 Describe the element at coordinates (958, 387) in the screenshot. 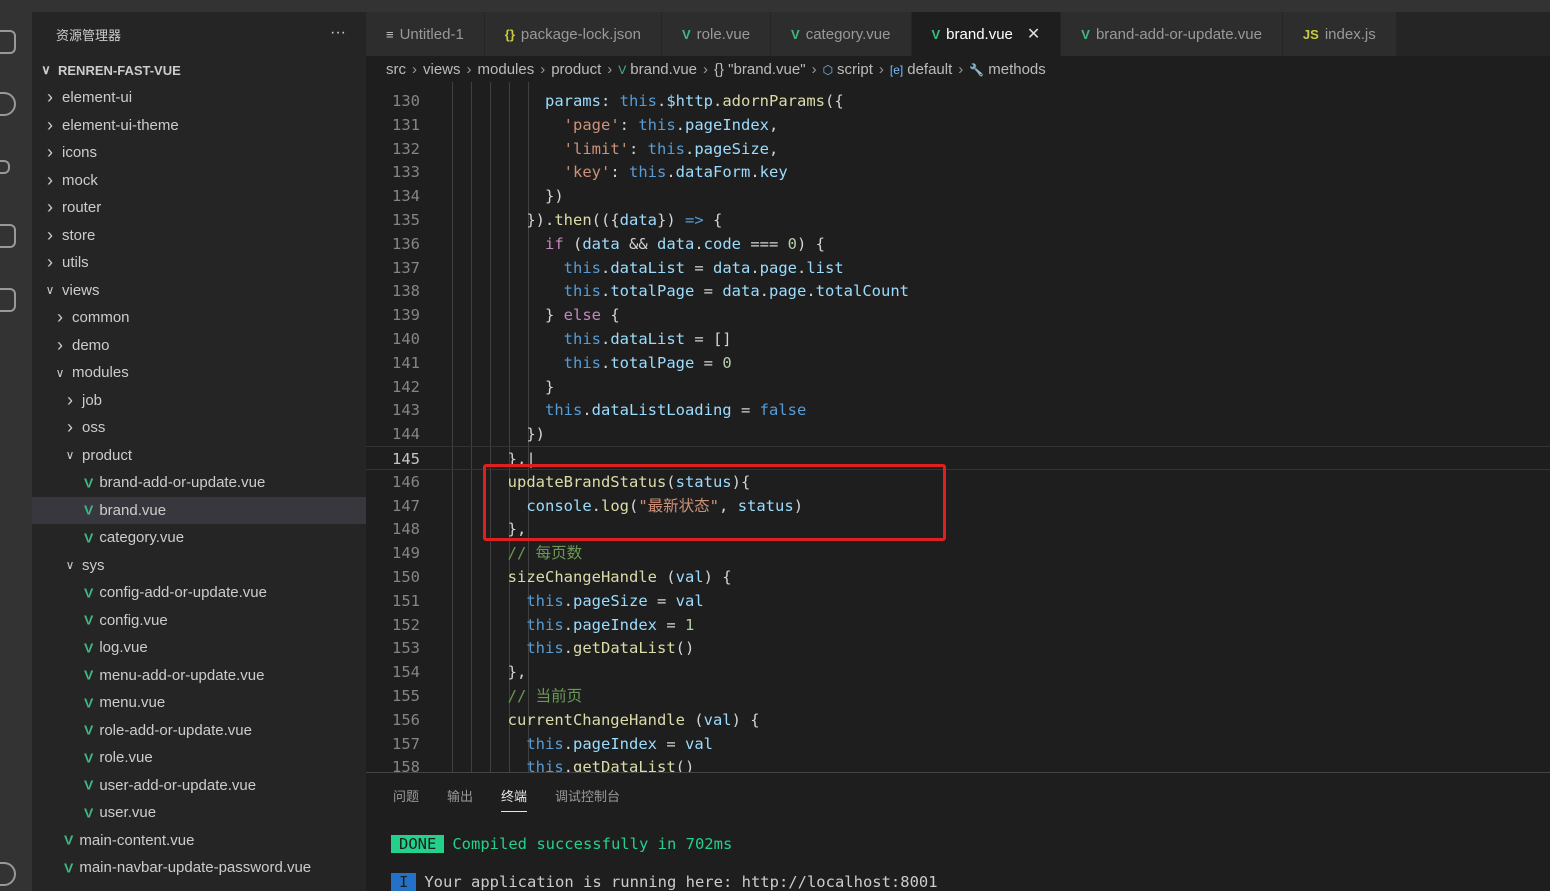

I see `code-line: 142 }` at that location.